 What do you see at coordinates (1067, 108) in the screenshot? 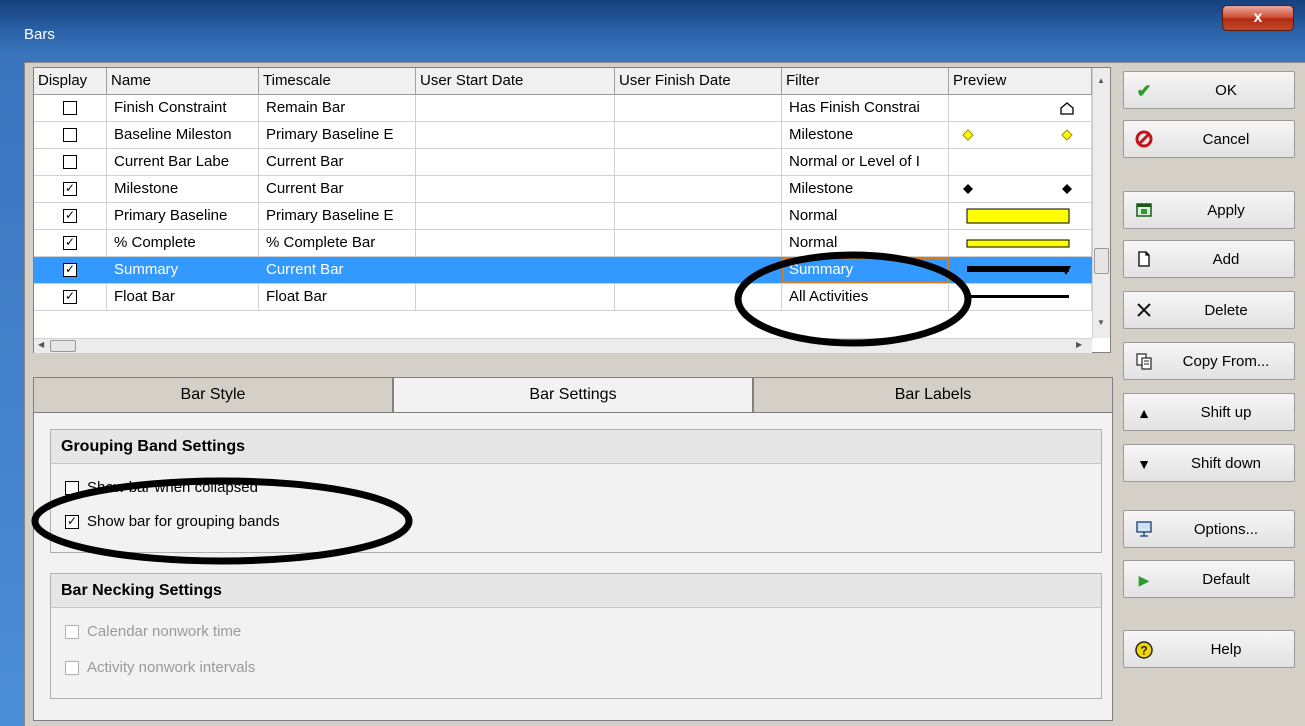
I see `finish-constraint-marker-preview` at bounding box center [1067, 108].